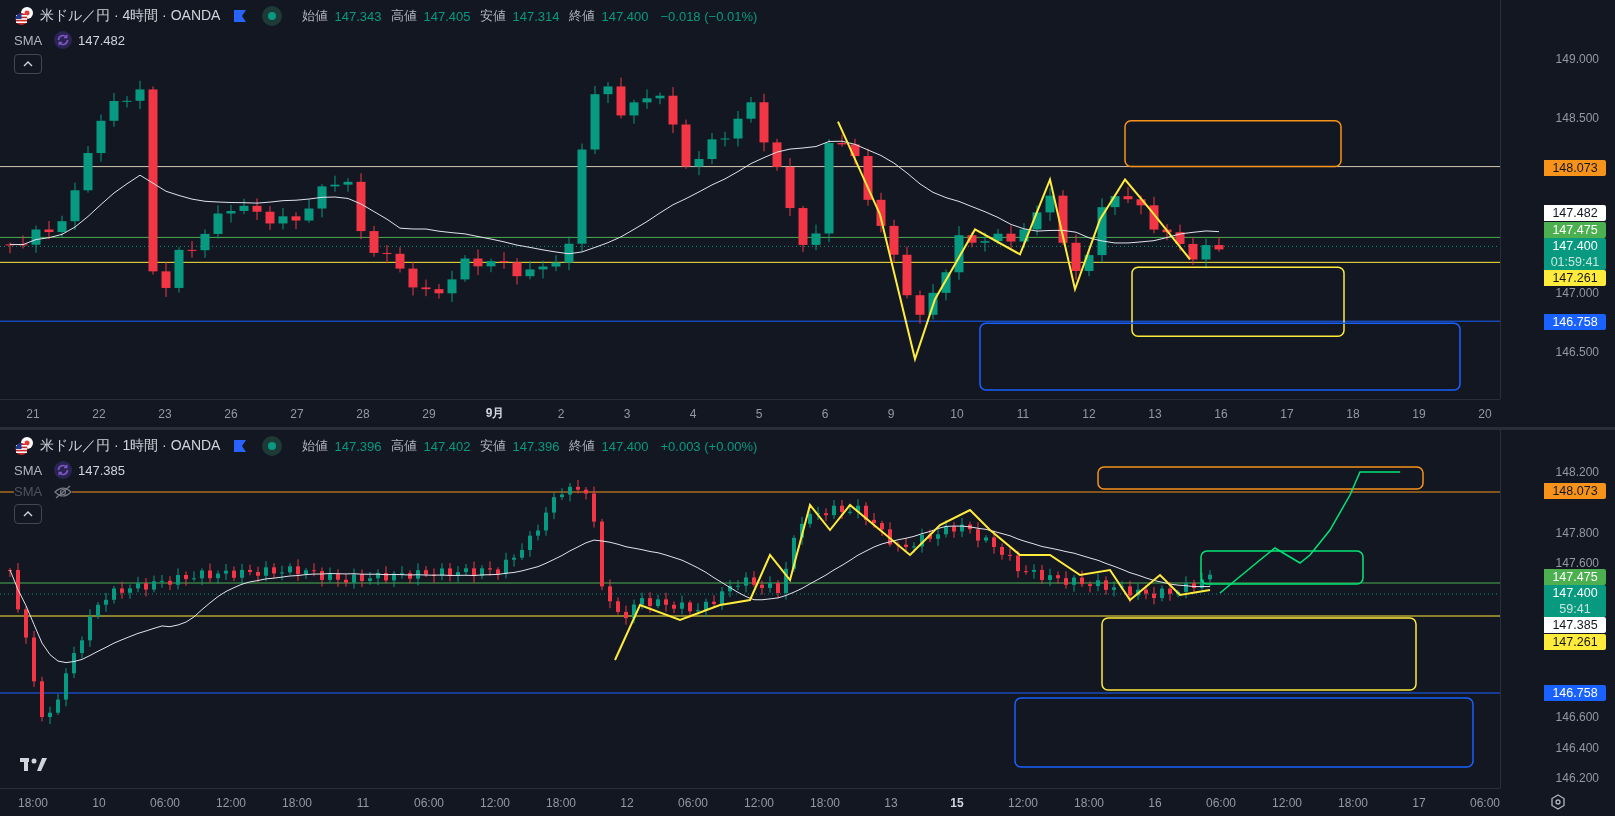  I want to click on price-tick-label: 146.200, so click(1577, 778).